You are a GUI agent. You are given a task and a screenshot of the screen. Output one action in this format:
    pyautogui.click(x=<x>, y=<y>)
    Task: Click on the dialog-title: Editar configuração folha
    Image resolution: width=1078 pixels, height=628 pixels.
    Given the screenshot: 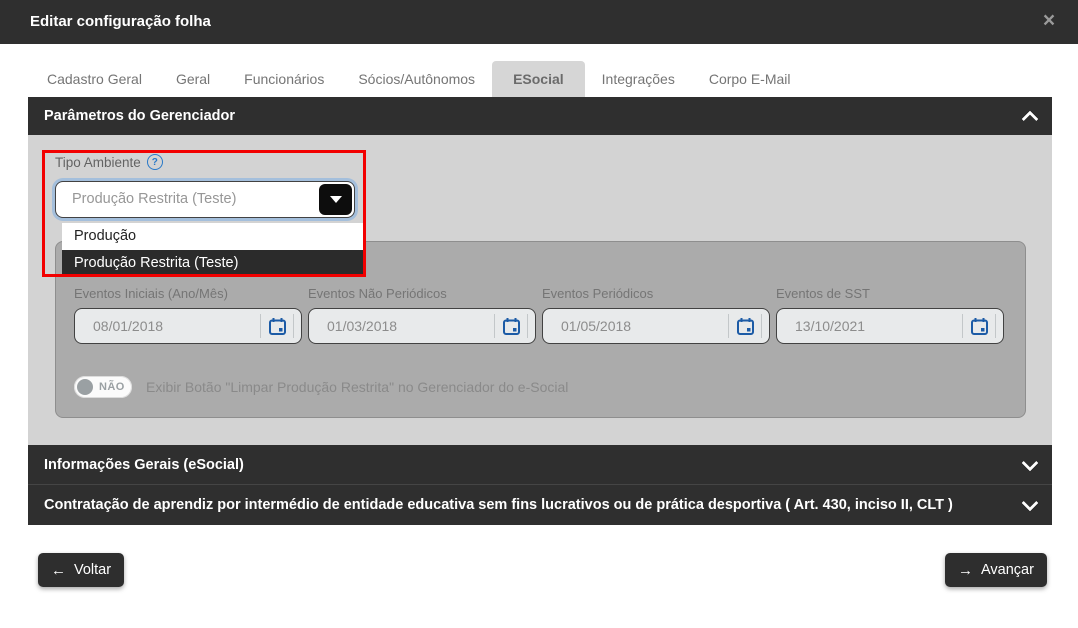 What is the action you would take?
    pyautogui.click(x=120, y=21)
    